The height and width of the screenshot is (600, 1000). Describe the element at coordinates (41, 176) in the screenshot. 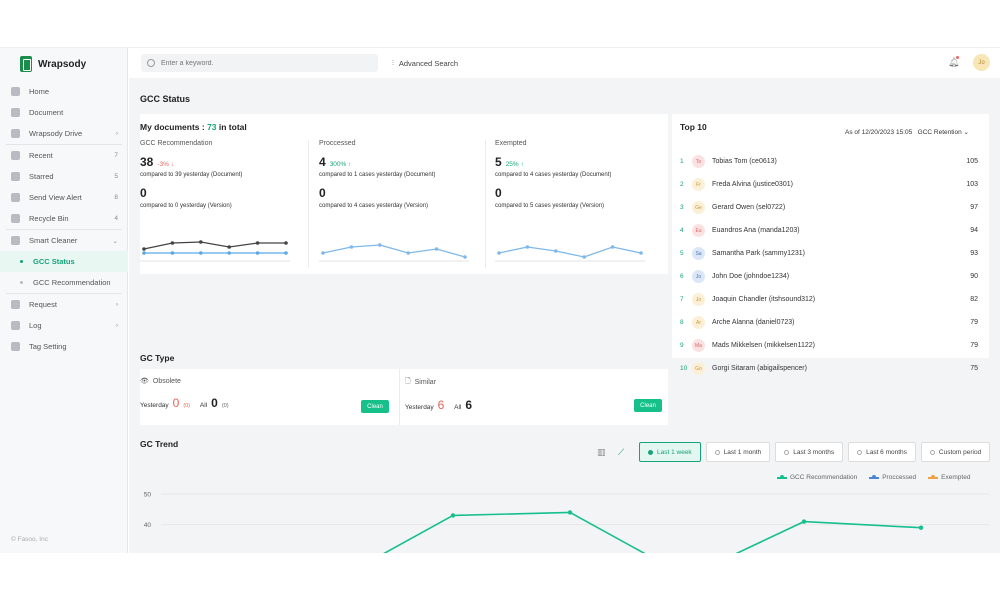

I see `sidebar-item-label: Starred` at that location.